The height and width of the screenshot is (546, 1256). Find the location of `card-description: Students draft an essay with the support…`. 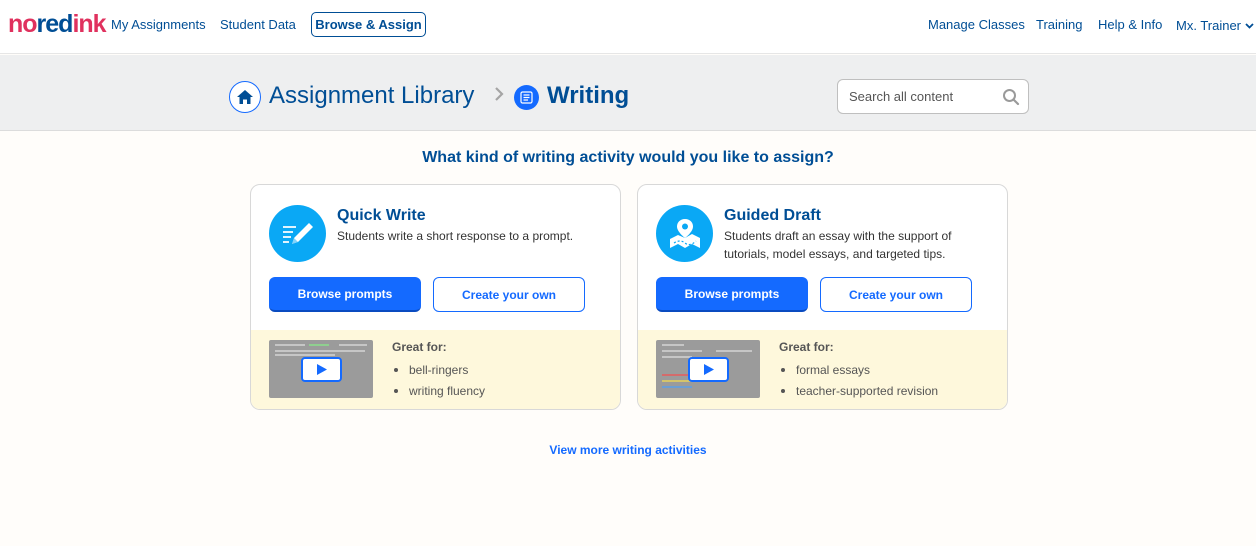

card-description: Students draft an essay with the support… is located at coordinates (838, 245).